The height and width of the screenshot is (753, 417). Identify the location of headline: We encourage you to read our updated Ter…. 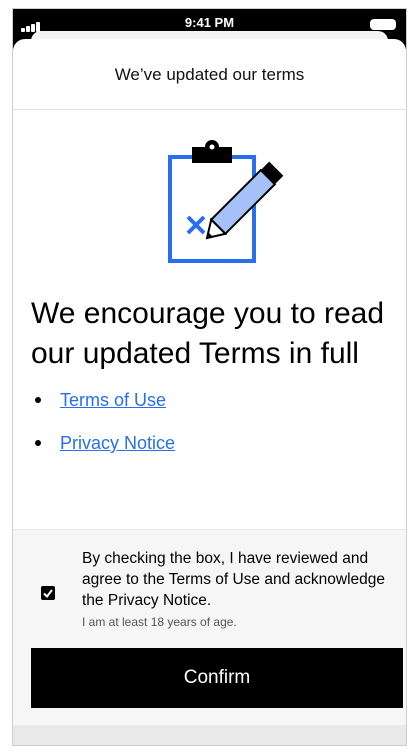
(208, 333).